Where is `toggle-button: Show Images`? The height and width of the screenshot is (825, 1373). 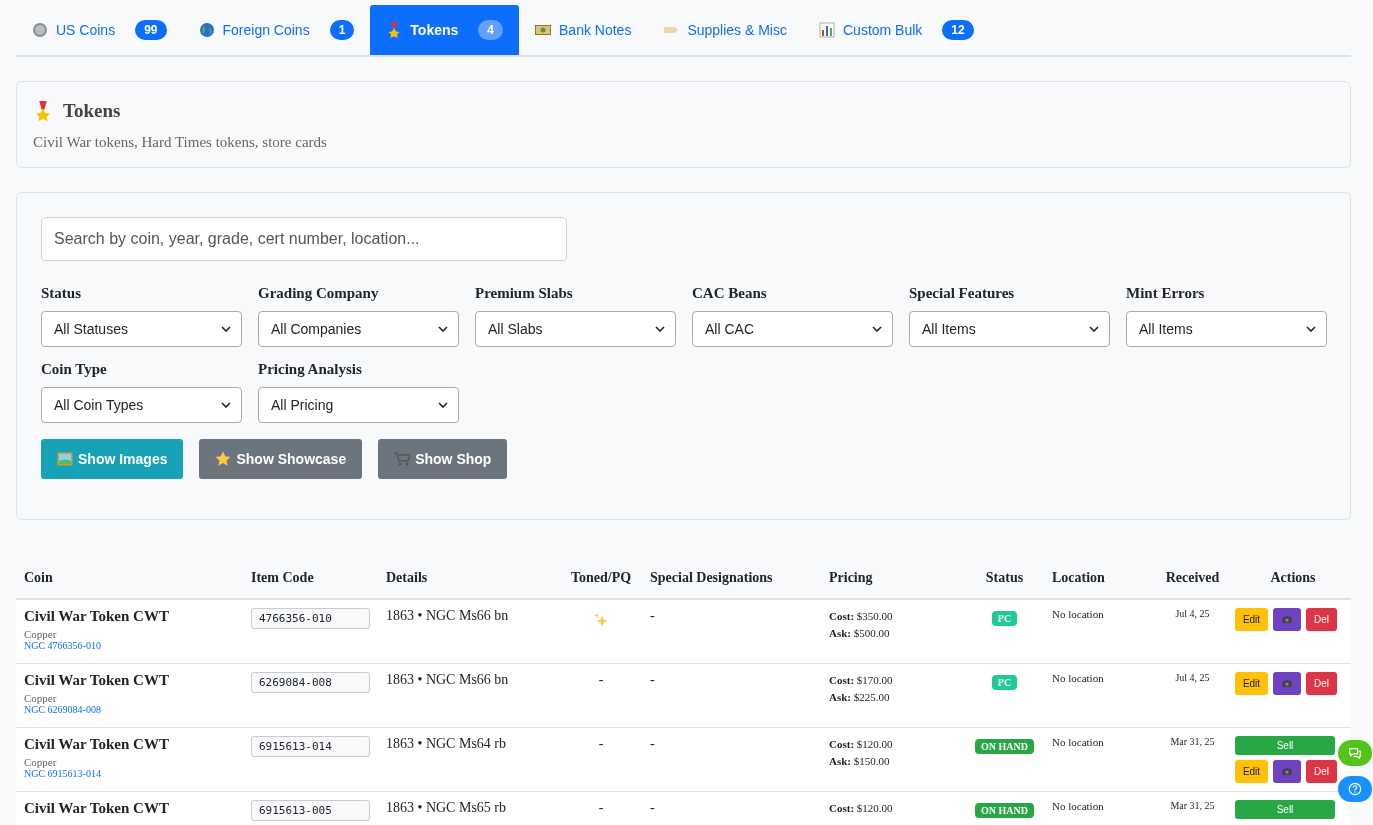 toggle-button: Show Images is located at coordinates (112, 459).